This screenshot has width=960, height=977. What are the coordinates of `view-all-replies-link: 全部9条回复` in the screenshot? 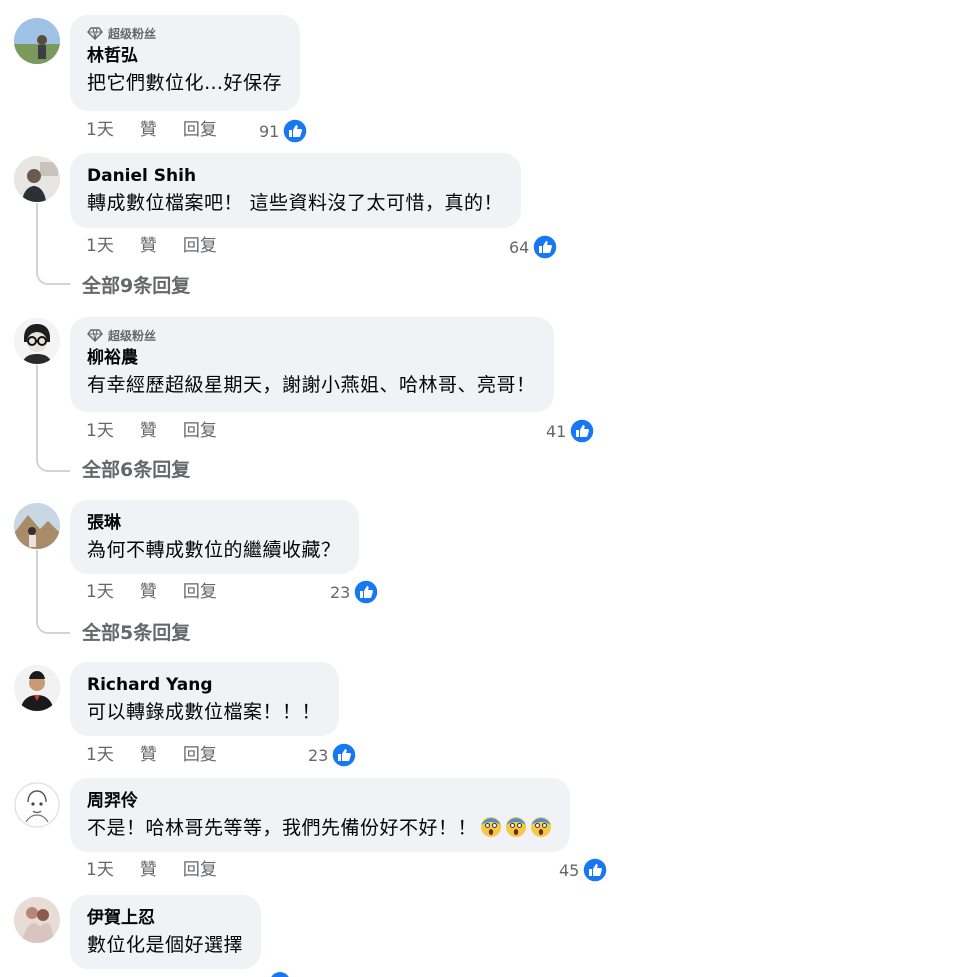 It's located at (136, 286).